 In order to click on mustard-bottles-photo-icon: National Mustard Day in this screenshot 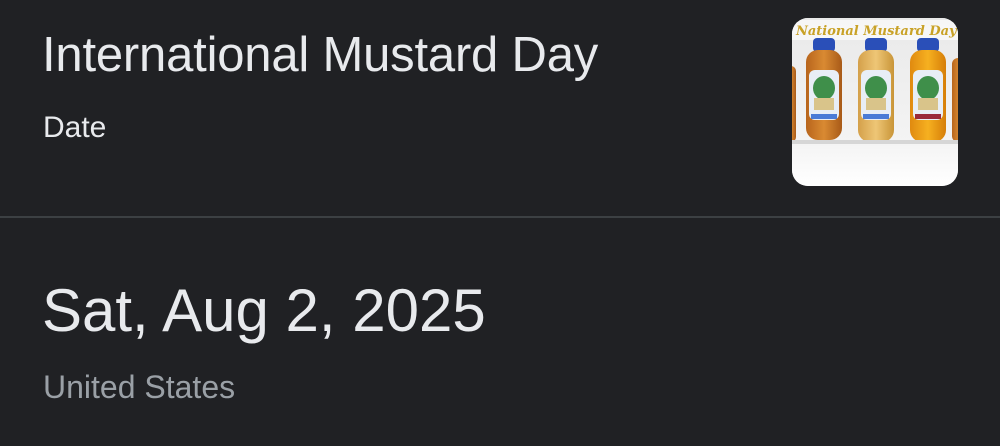, I will do `click(875, 102)`.